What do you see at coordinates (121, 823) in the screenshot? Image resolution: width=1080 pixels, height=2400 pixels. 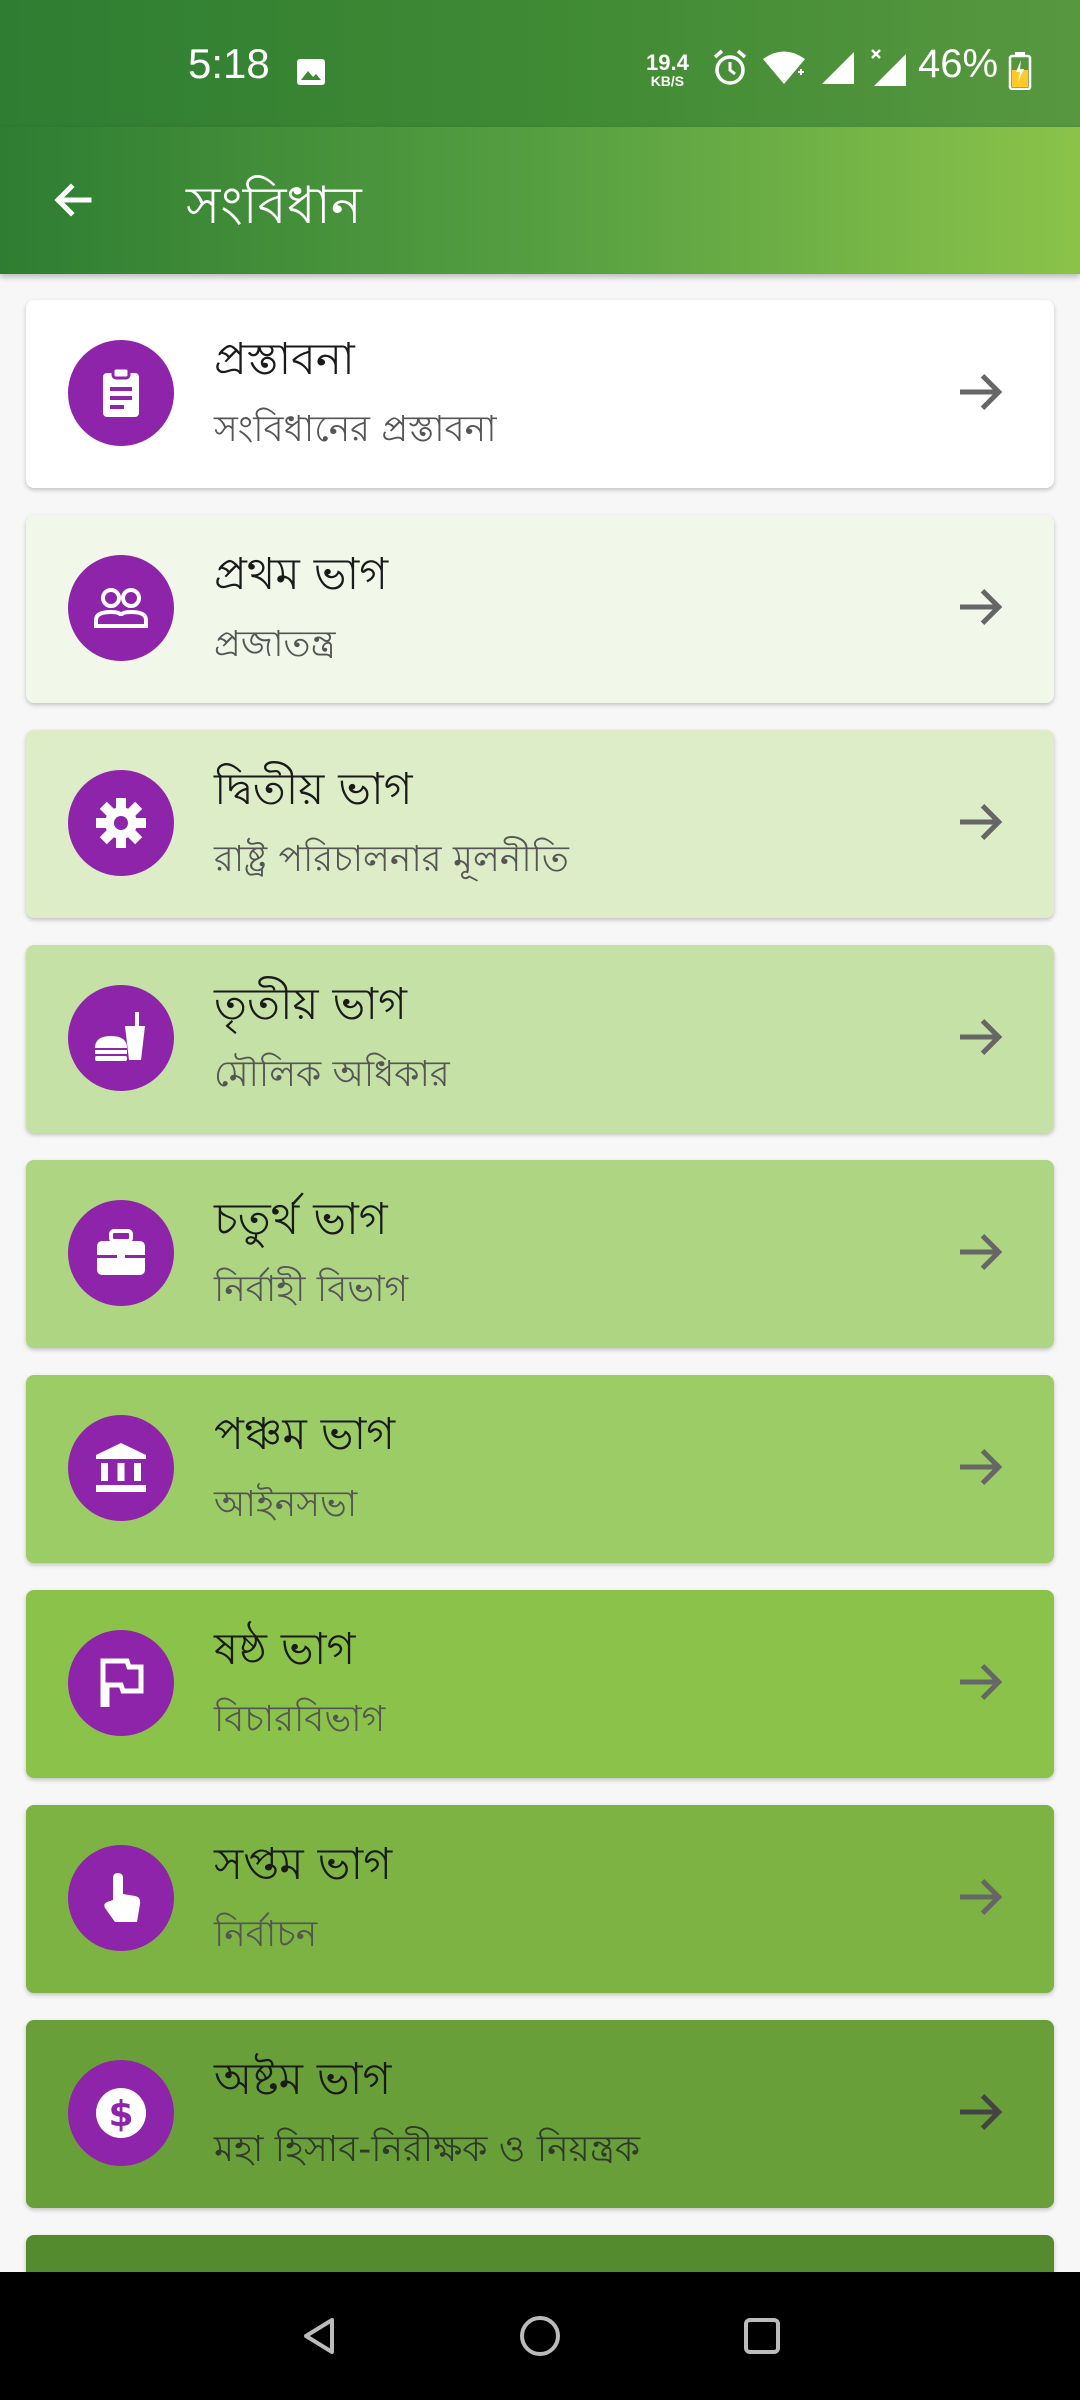 I see `gear-icon` at bounding box center [121, 823].